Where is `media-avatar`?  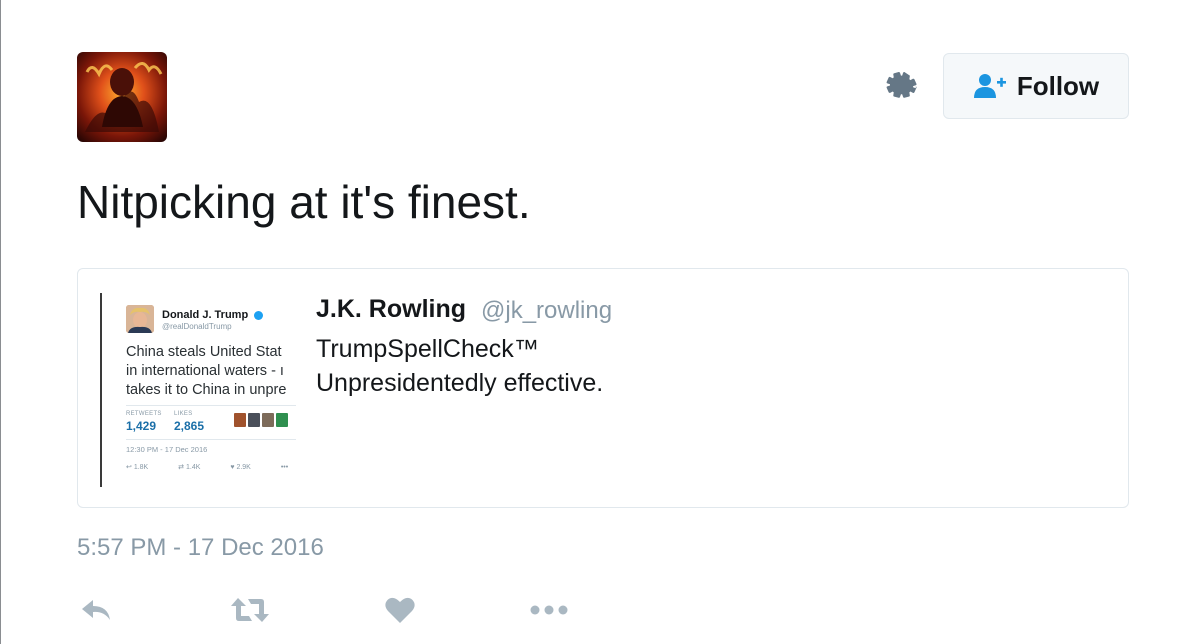 media-avatar is located at coordinates (140, 319).